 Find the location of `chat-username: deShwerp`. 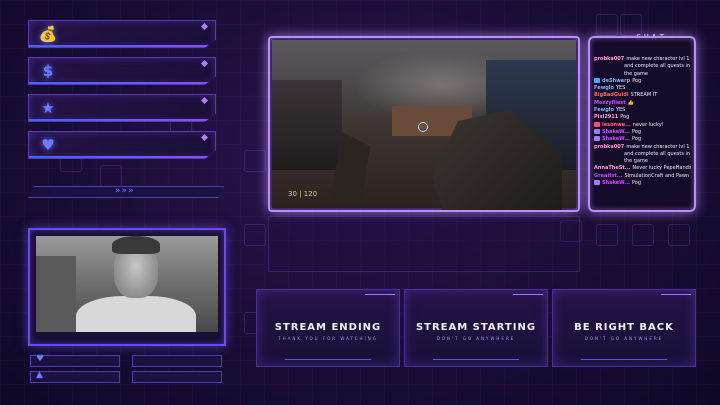

chat-username: deShwerp is located at coordinates (616, 81).